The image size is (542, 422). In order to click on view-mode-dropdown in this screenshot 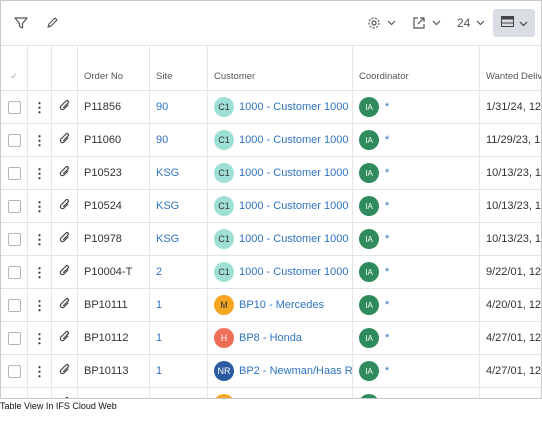, I will do `click(514, 23)`.